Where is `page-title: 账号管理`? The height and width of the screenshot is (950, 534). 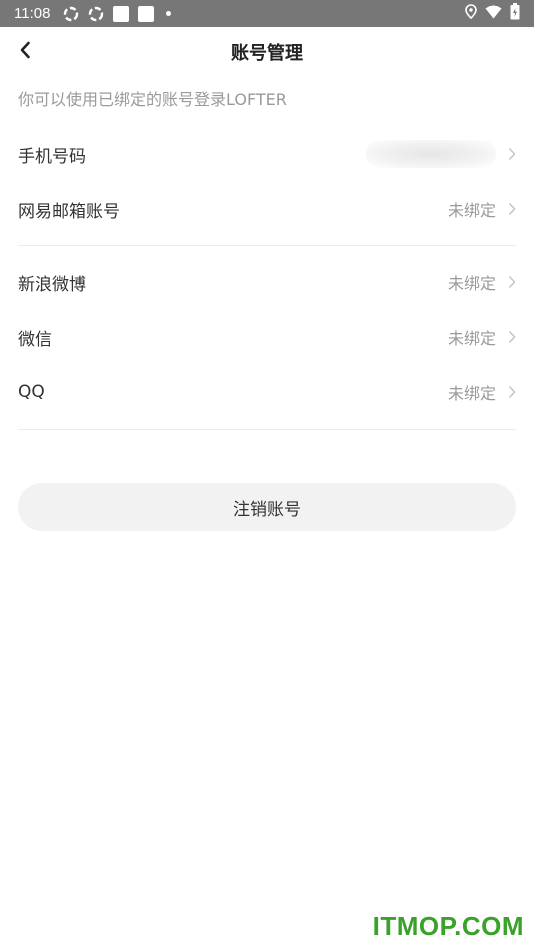 page-title: 账号管理 is located at coordinates (267, 53).